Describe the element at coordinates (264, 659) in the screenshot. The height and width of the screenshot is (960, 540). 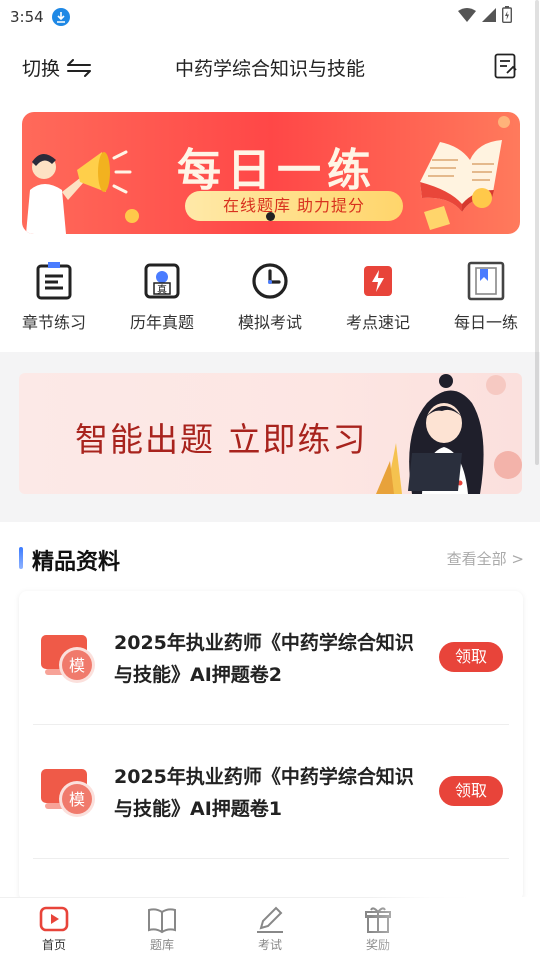
I see `material-title: 2025年执业药师《中药学综合知识与技能》AI押题卷2` at that location.